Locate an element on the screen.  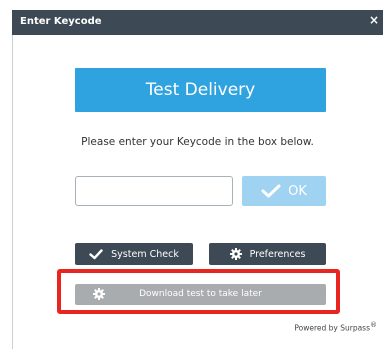
powered-by-label: Powered by Surpass is located at coordinates (332, 328).